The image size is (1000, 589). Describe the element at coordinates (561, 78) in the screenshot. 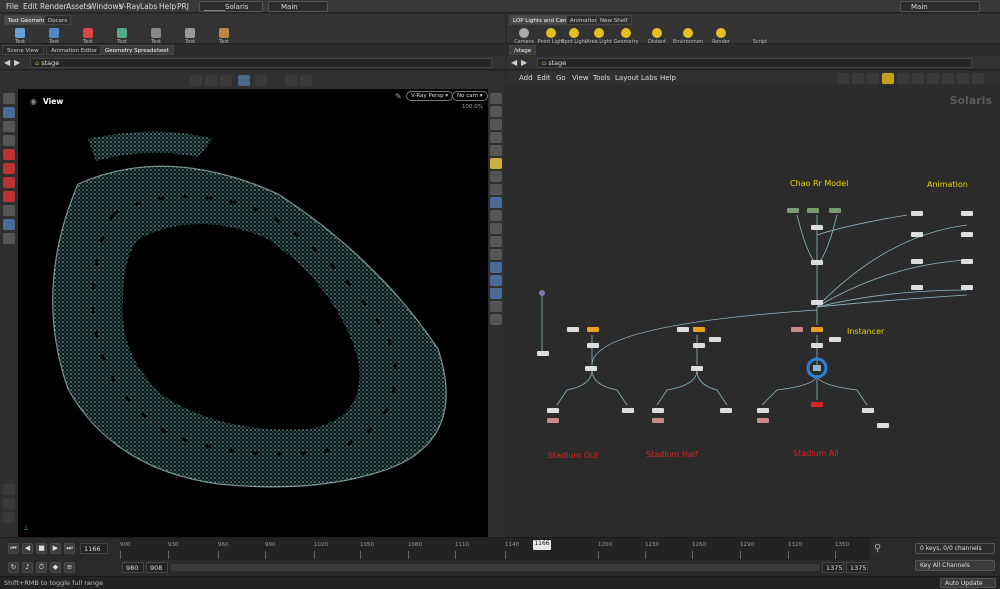

I see `network-menu-go: Go` at that location.